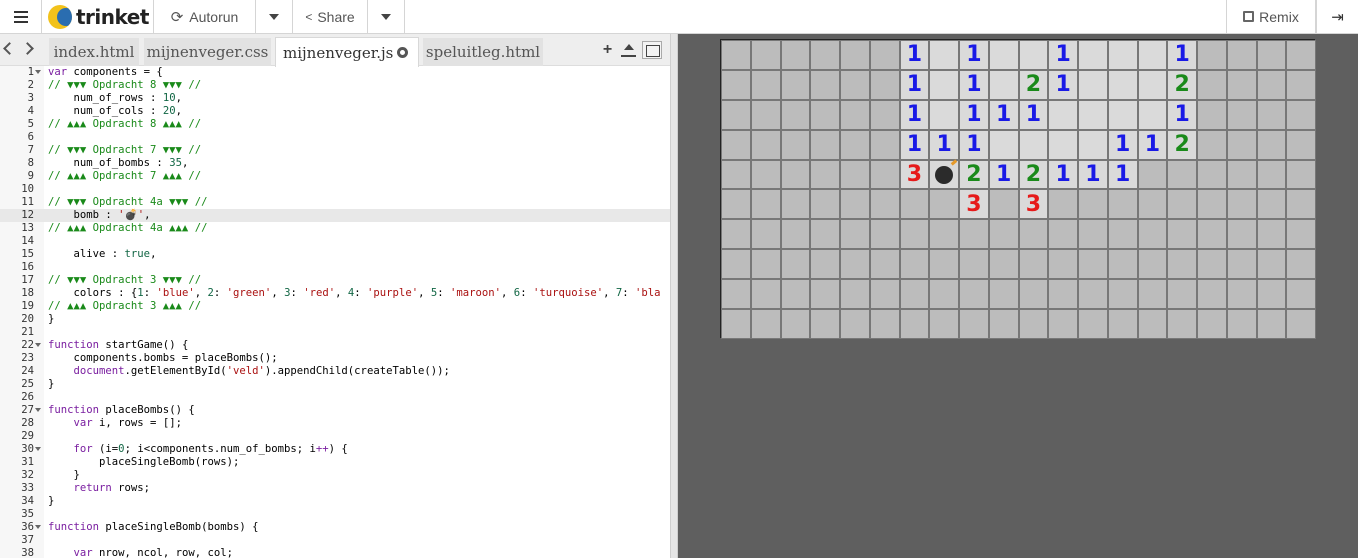 This screenshot has width=1358, height=558. I want to click on code-line: 7 // ▼▼▼ Opdracht 7 ▼▼▼ //, so click(335, 150).